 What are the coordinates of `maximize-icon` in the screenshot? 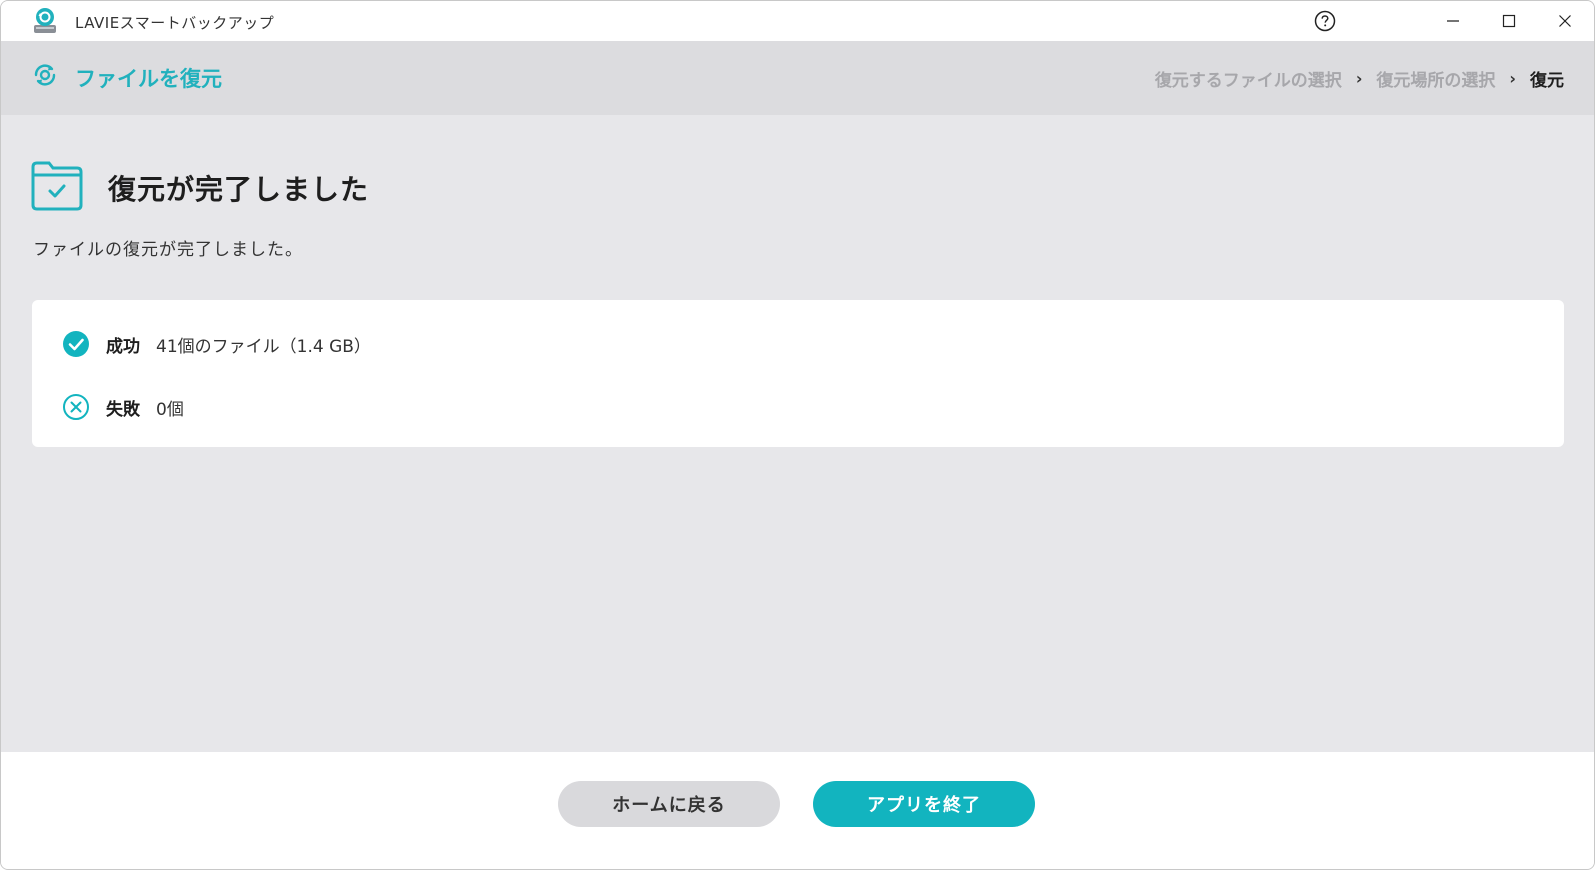 It's located at (1509, 21).